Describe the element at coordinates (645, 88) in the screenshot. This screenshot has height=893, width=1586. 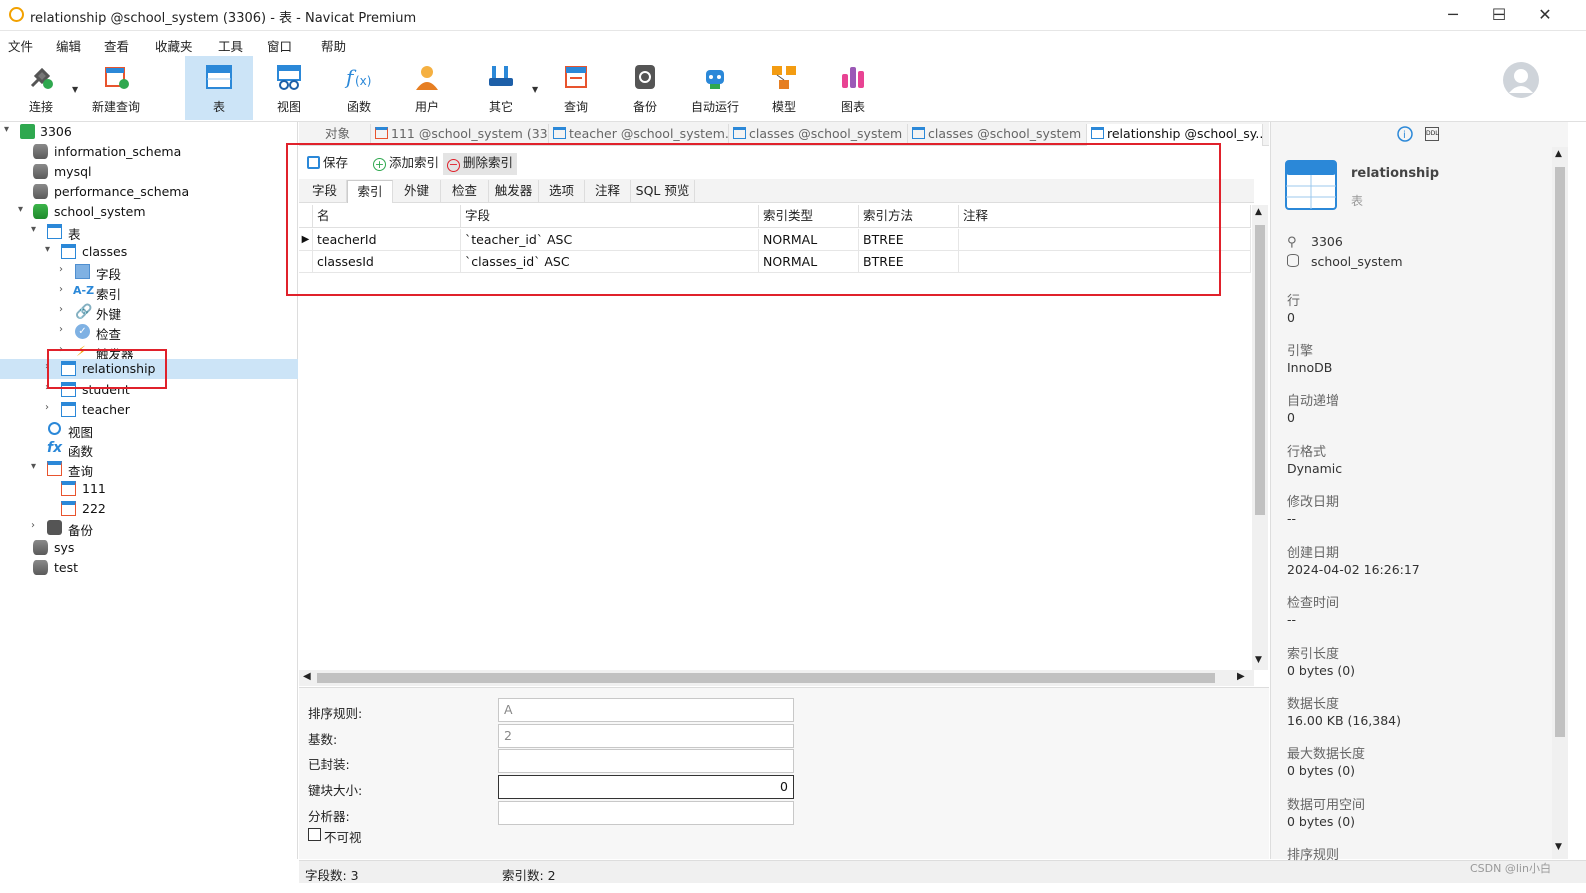
I see `backup-button: 备份` at that location.